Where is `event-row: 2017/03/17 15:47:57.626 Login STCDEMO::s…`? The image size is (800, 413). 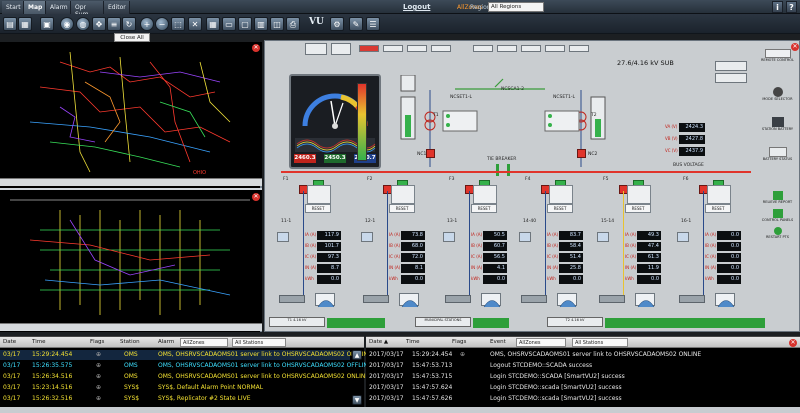
event-row: 2017/03/17 15:47:57.626 Login STCDEMO::s… is located at coordinates (576, 399).